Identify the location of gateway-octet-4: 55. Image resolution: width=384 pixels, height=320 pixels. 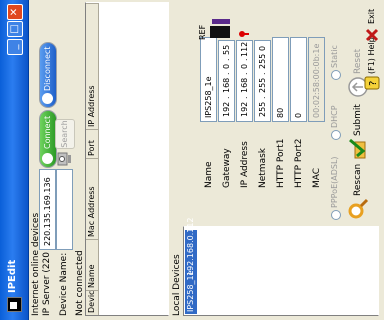
(226, 49).